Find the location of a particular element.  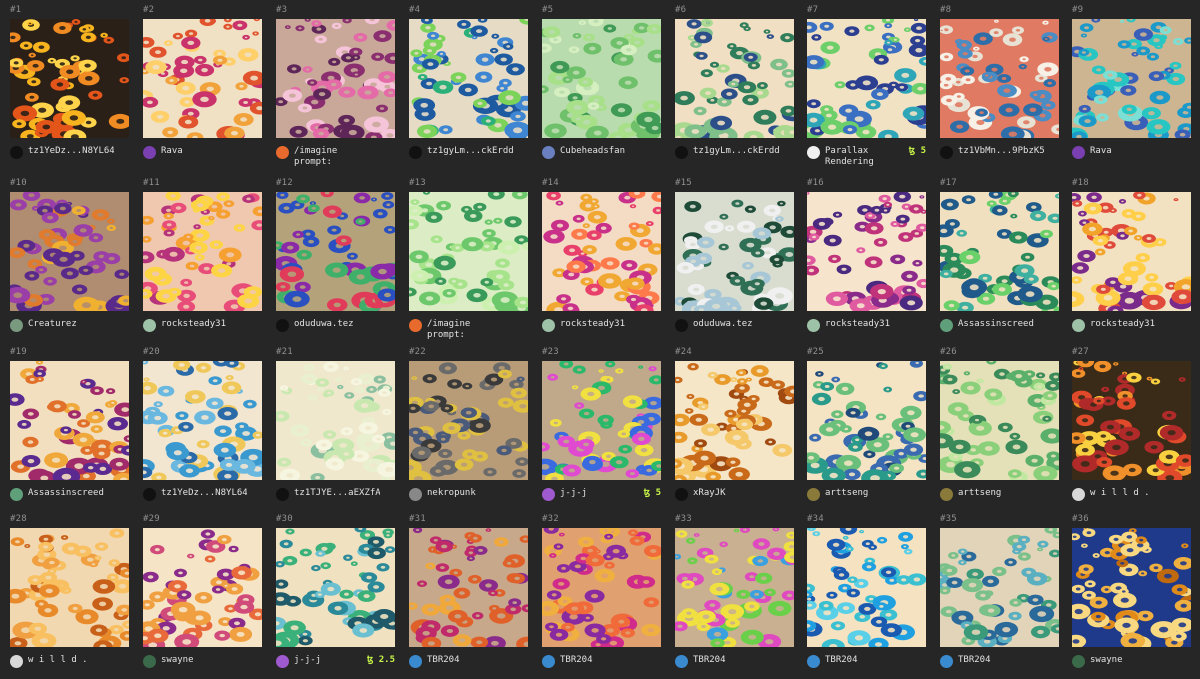

token-card: #30 j-j-j ꜩ 2.5 is located at coordinates (335, 596).